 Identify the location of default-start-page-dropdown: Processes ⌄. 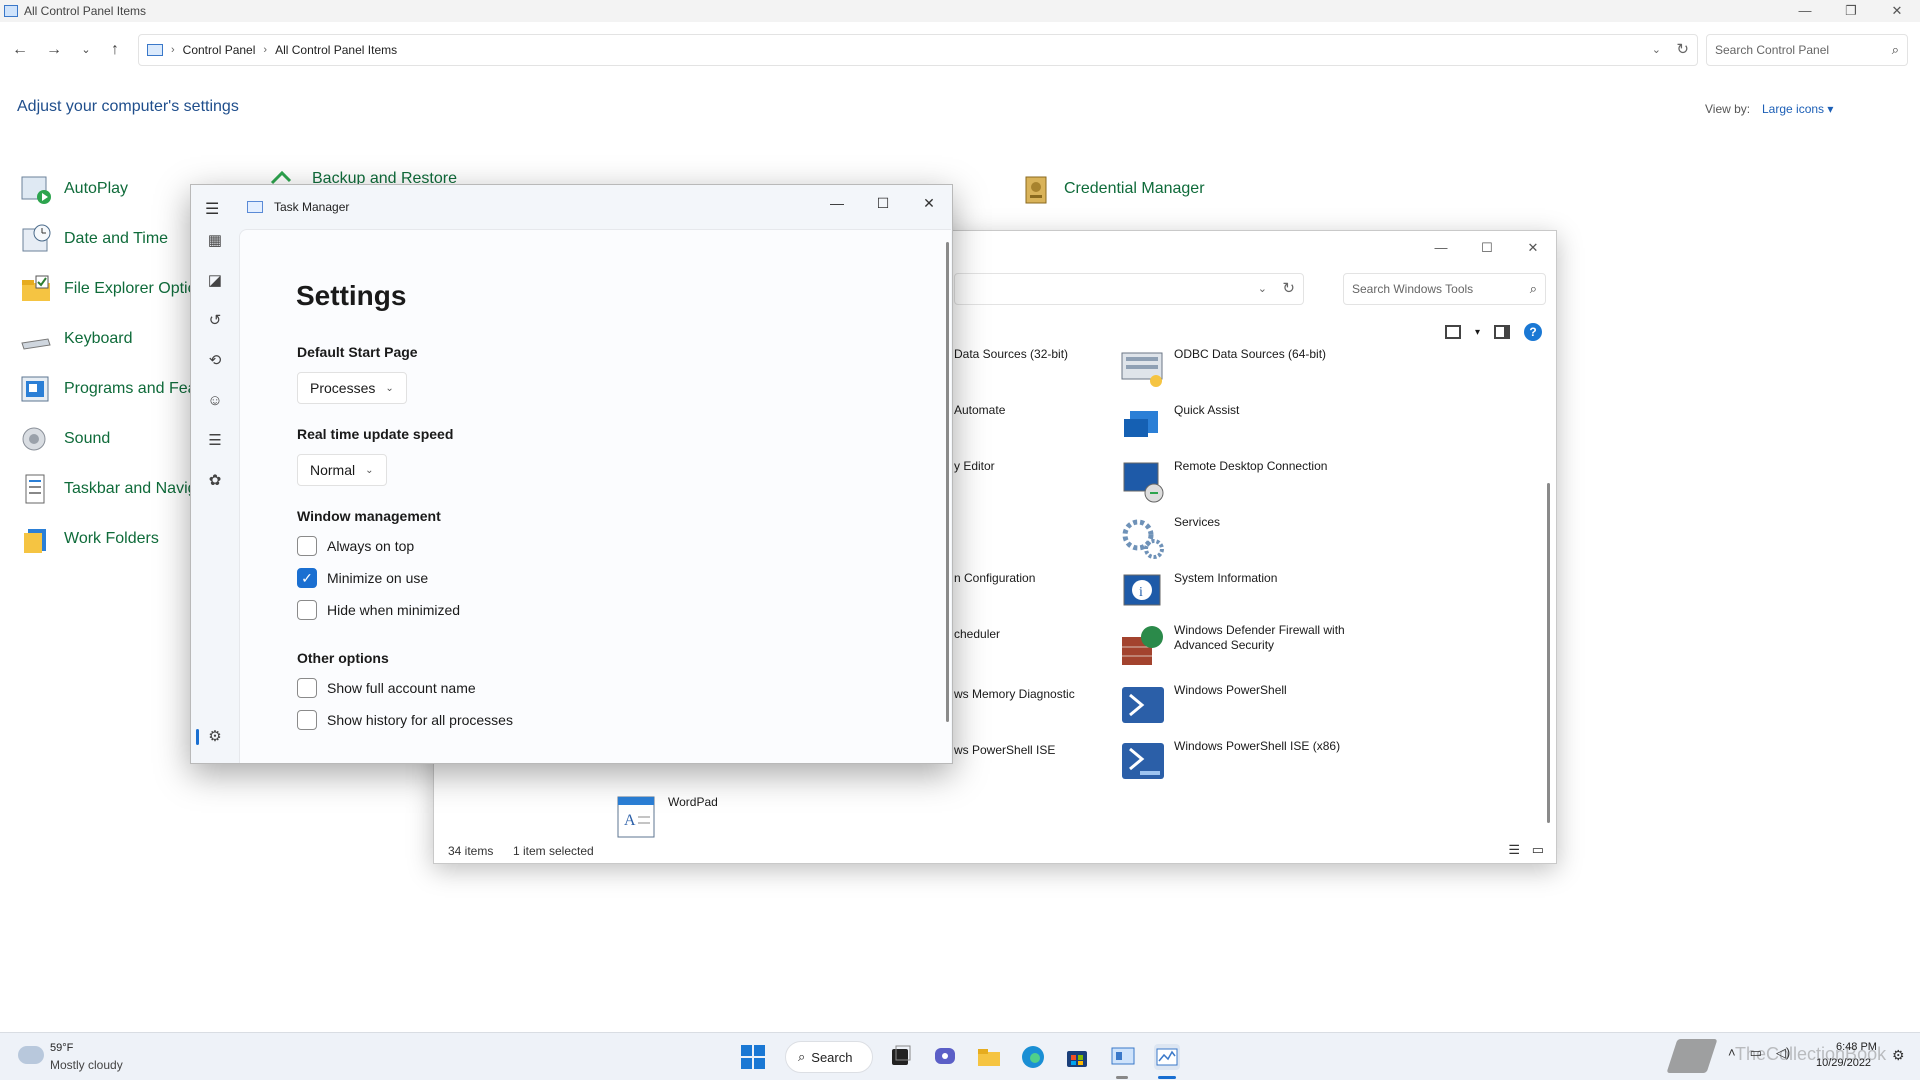
(352, 388).